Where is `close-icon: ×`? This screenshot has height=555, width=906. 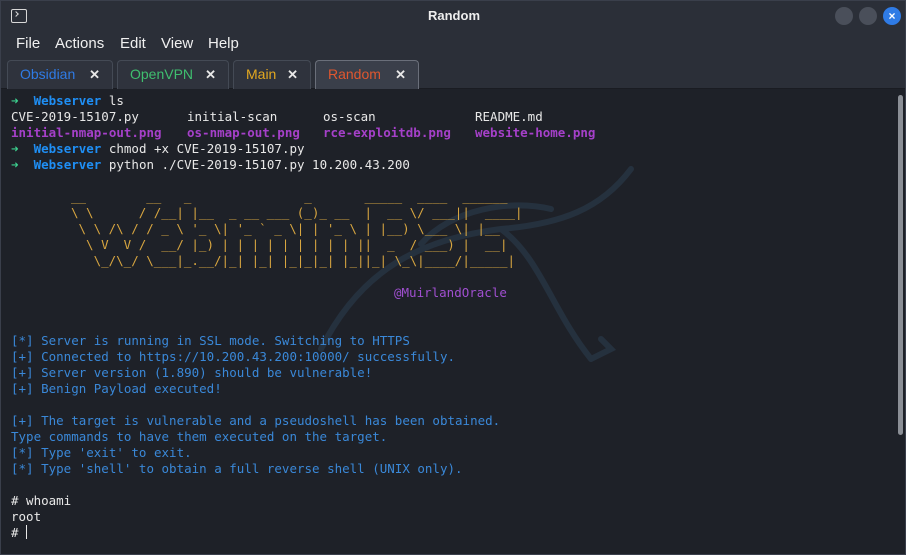
close-icon: × is located at coordinates (892, 16).